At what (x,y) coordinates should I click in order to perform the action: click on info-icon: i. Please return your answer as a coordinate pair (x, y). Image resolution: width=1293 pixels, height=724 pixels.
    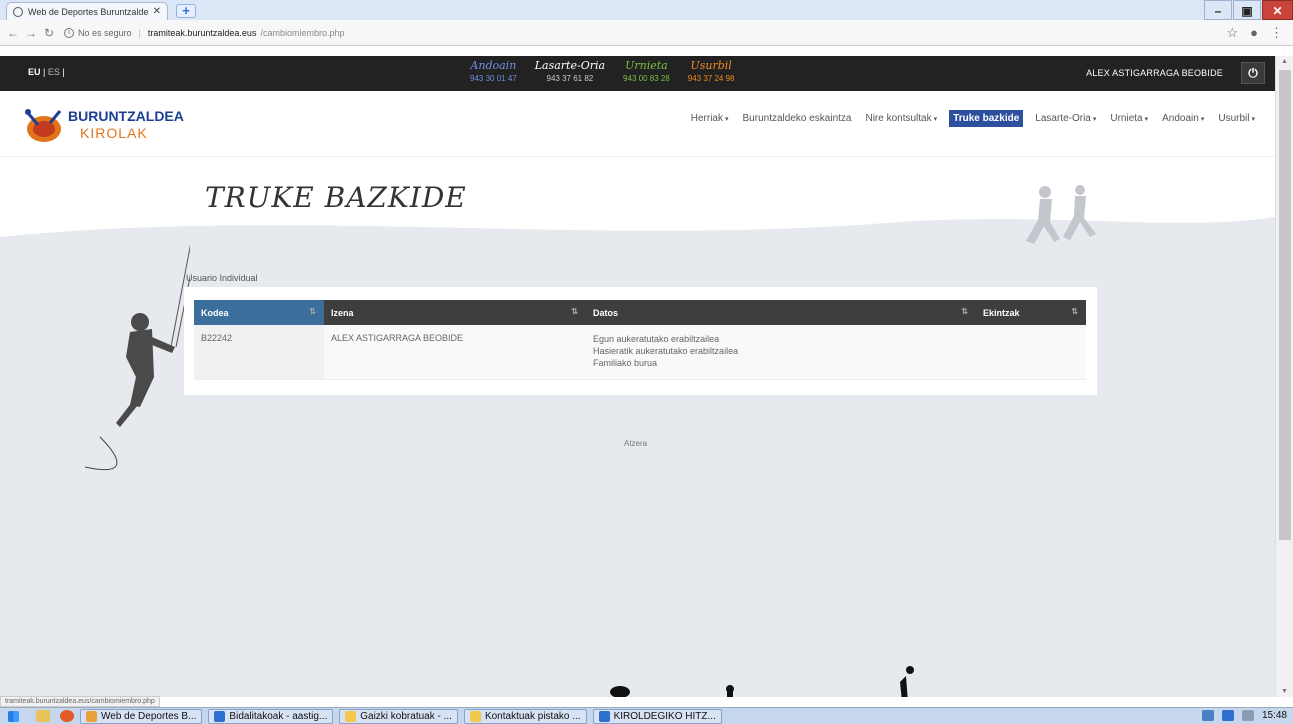
    Looking at the image, I should click on (69, 32).